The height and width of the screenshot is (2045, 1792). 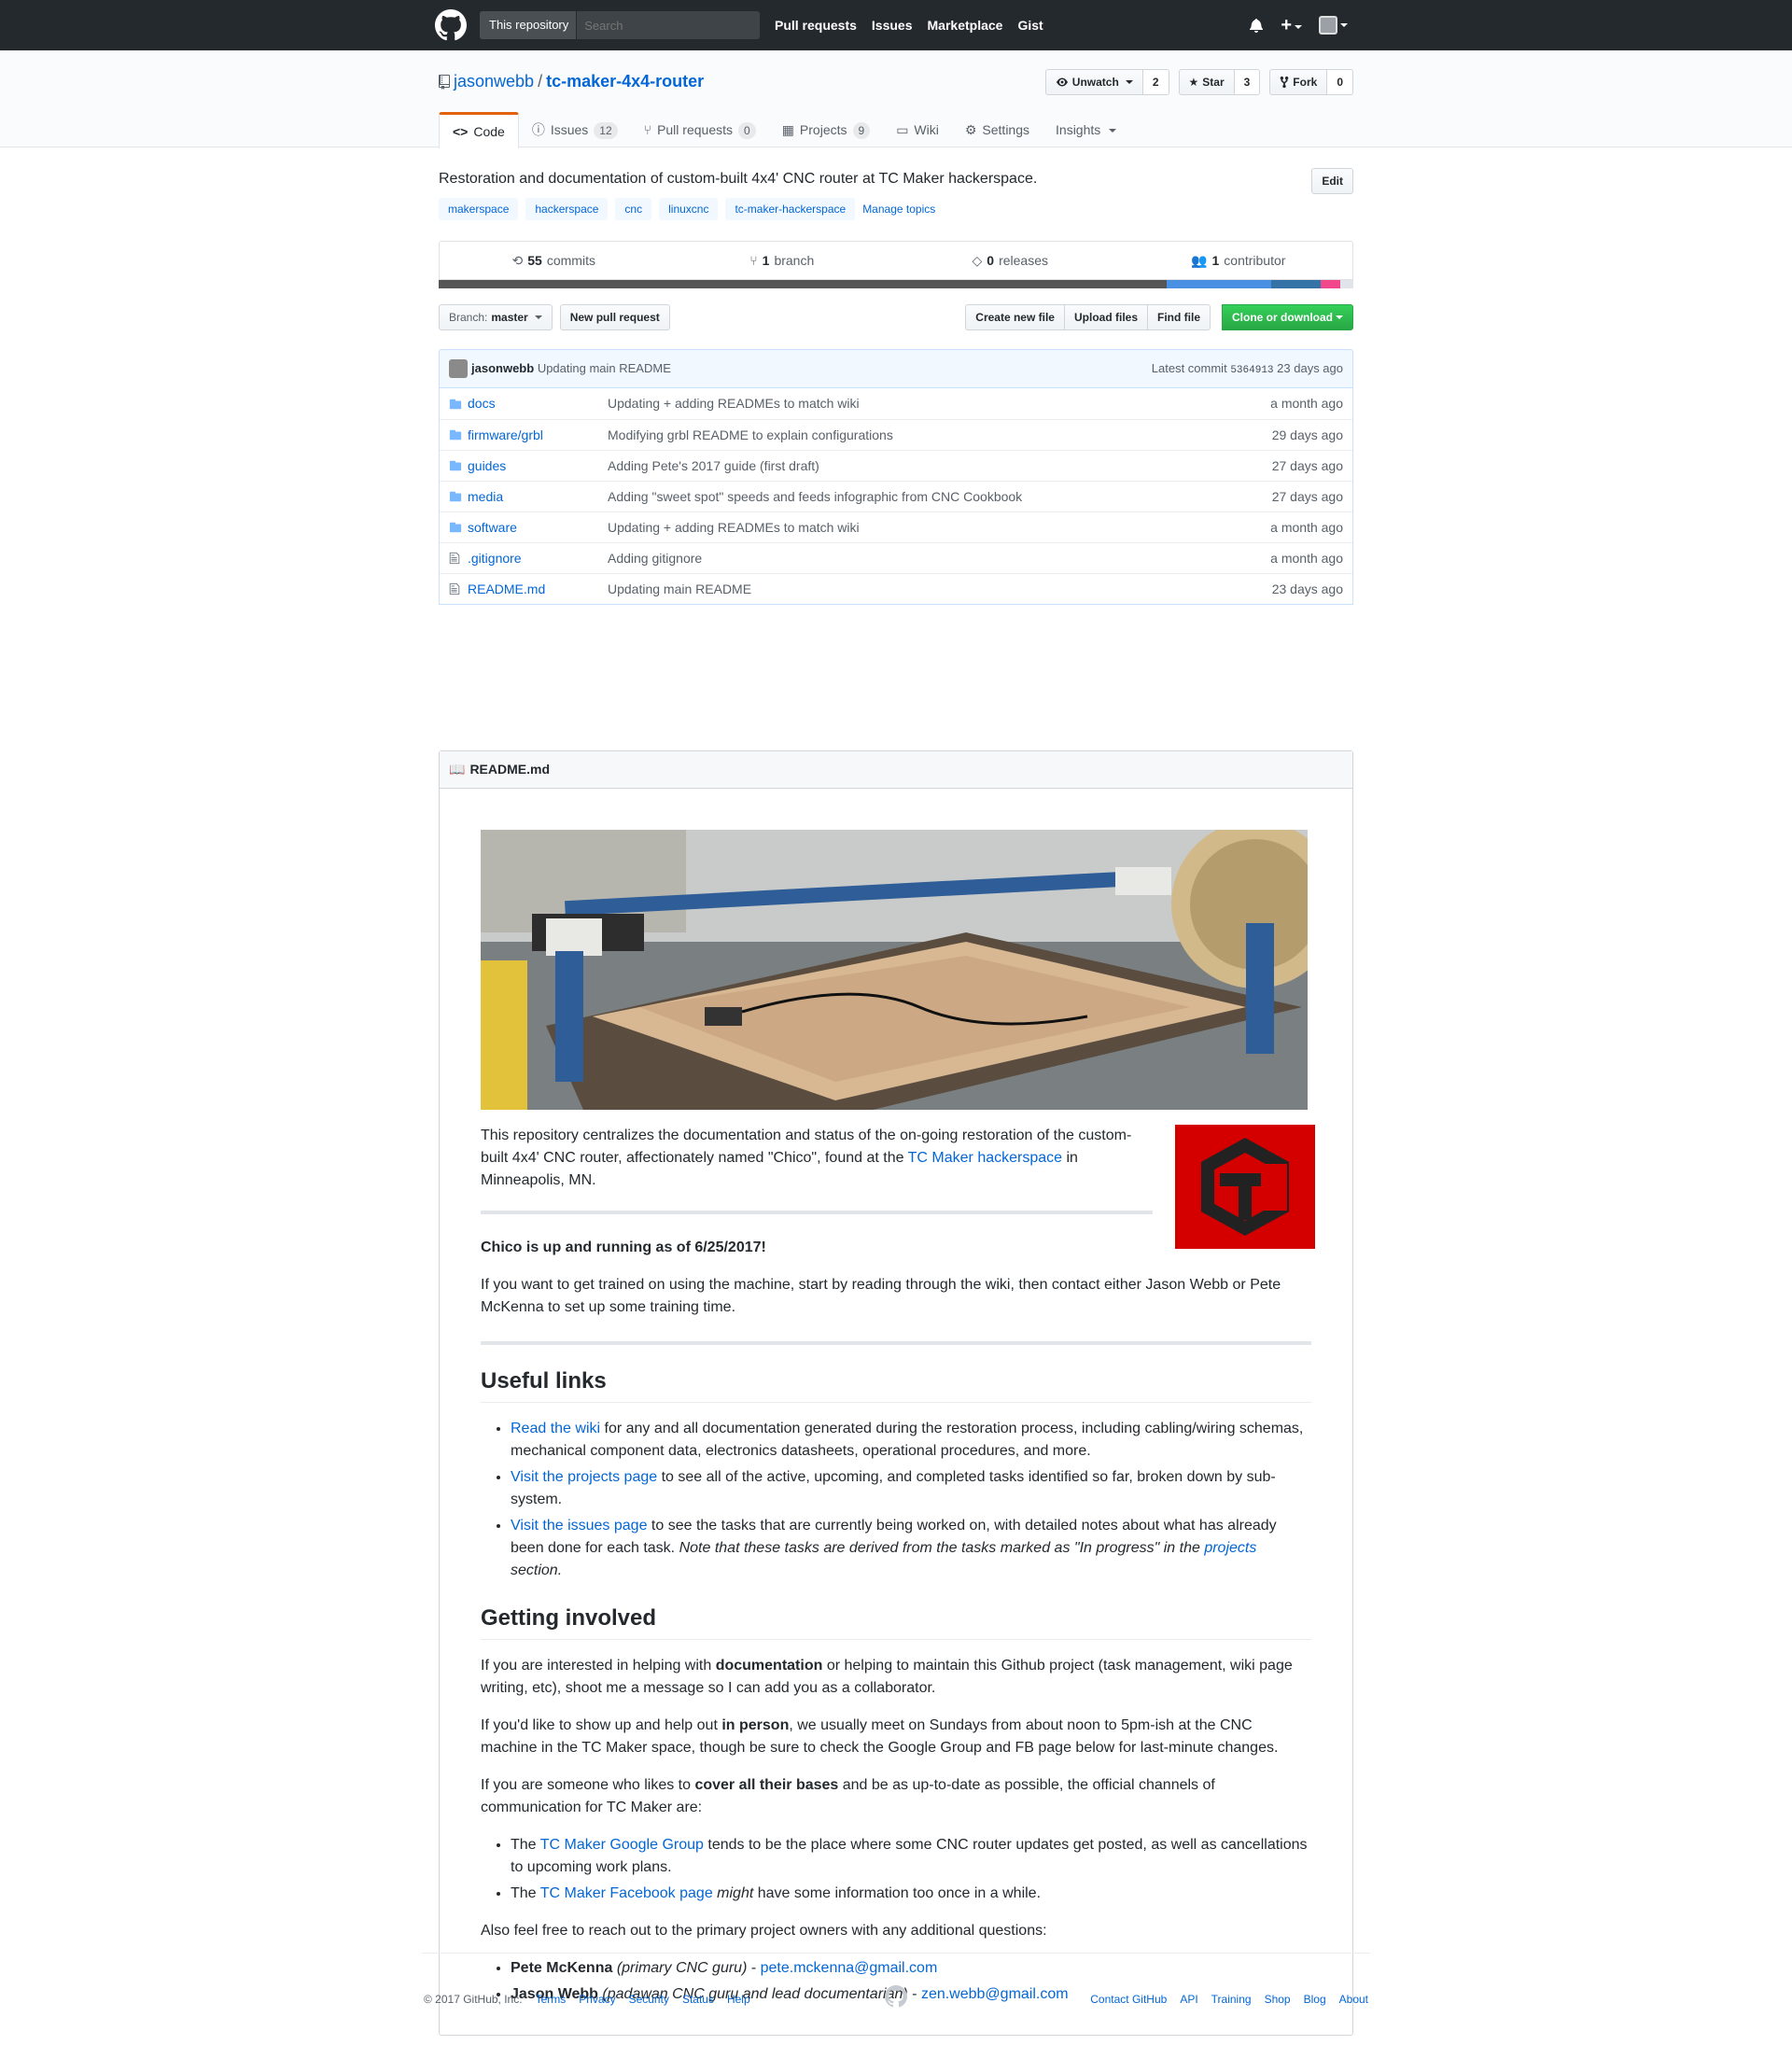 I want to click on fork-count: 0, so click(x=1340, y=82).